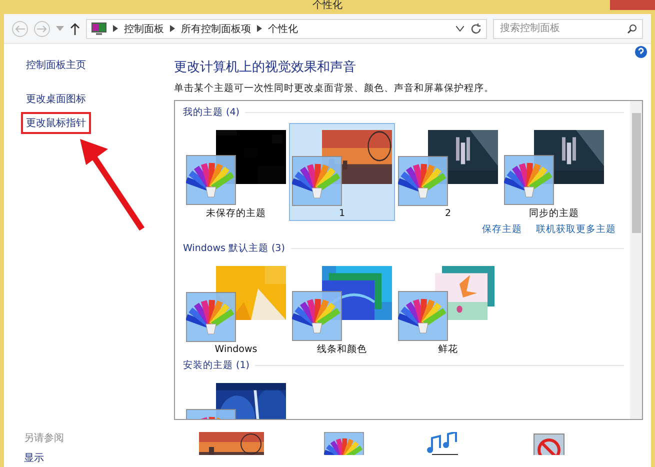 Image resolution: width=655 pixels, height=467 pixels. Describe the element at coordinates (20, 28) in the screenshot. I see `back-arrow-icon` at that location.